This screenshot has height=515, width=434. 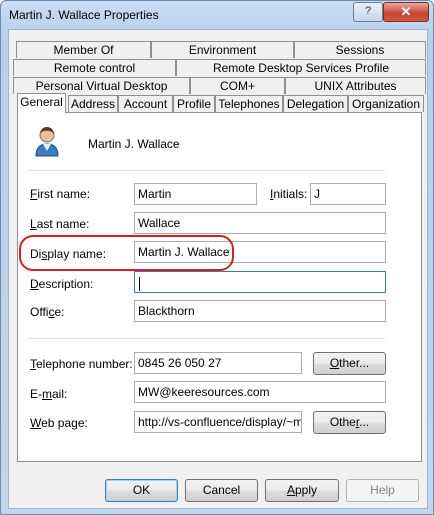 What do you see at coordinates (260, 282) in the screenshot?
I see `description-input` at bounding box center [260, 282].